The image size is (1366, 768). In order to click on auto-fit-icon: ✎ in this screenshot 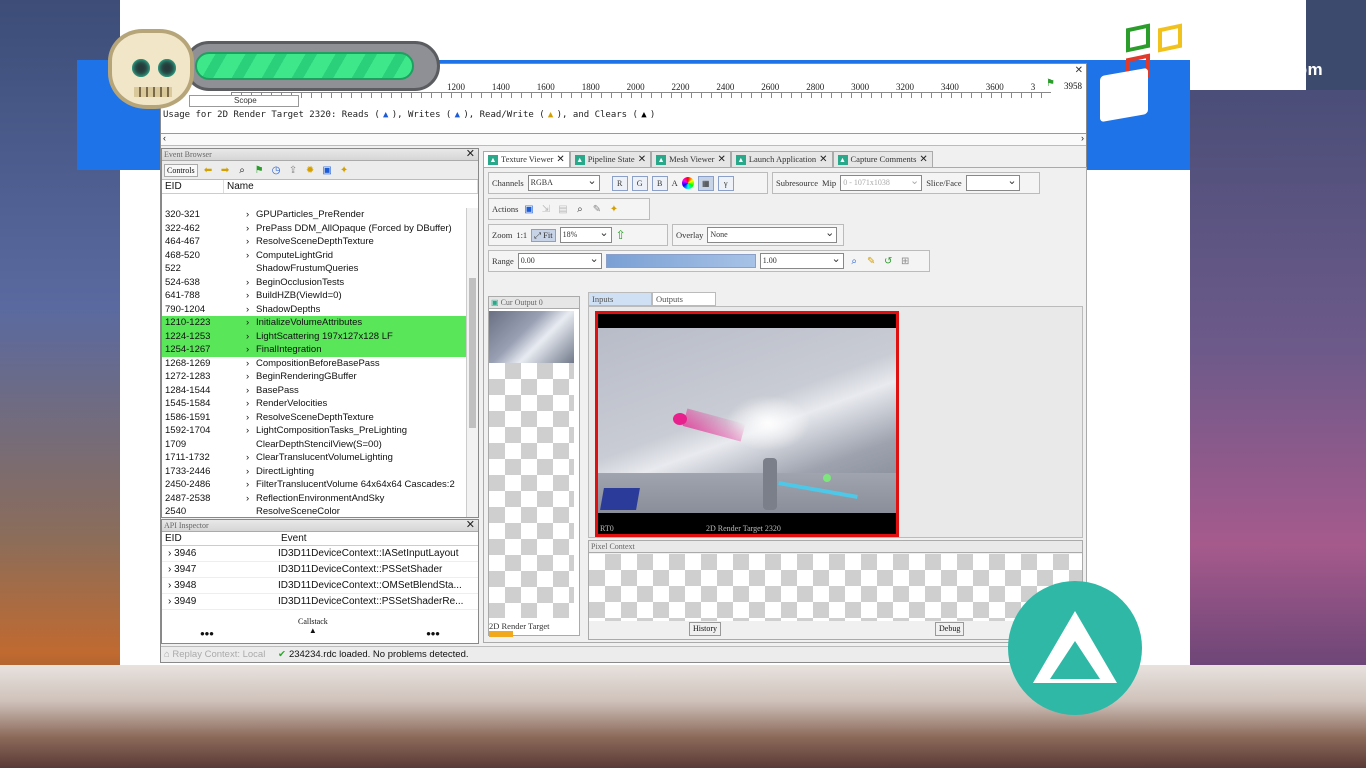, I will do `click(871, 261)`.